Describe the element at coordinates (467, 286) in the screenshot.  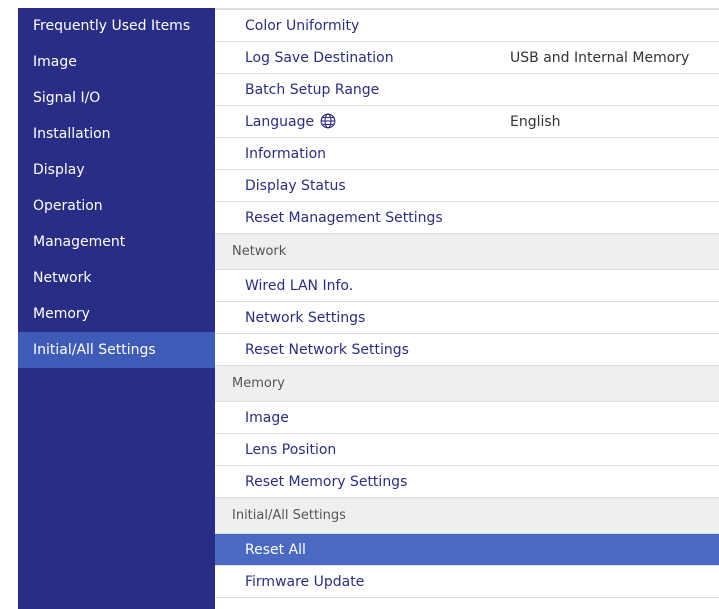
I see `menu-row-wired-lan-info: Wired LAN Info.` at that location.